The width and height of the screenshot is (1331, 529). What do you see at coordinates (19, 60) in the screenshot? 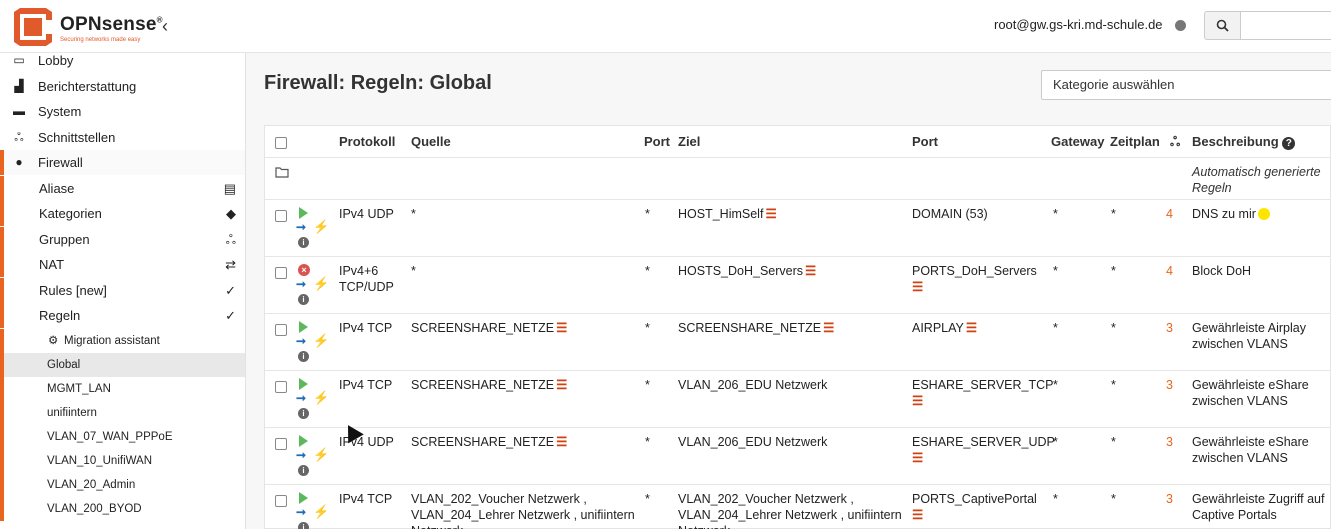
I see `monitor-icon: ▭` at bounding box center [19, 60].